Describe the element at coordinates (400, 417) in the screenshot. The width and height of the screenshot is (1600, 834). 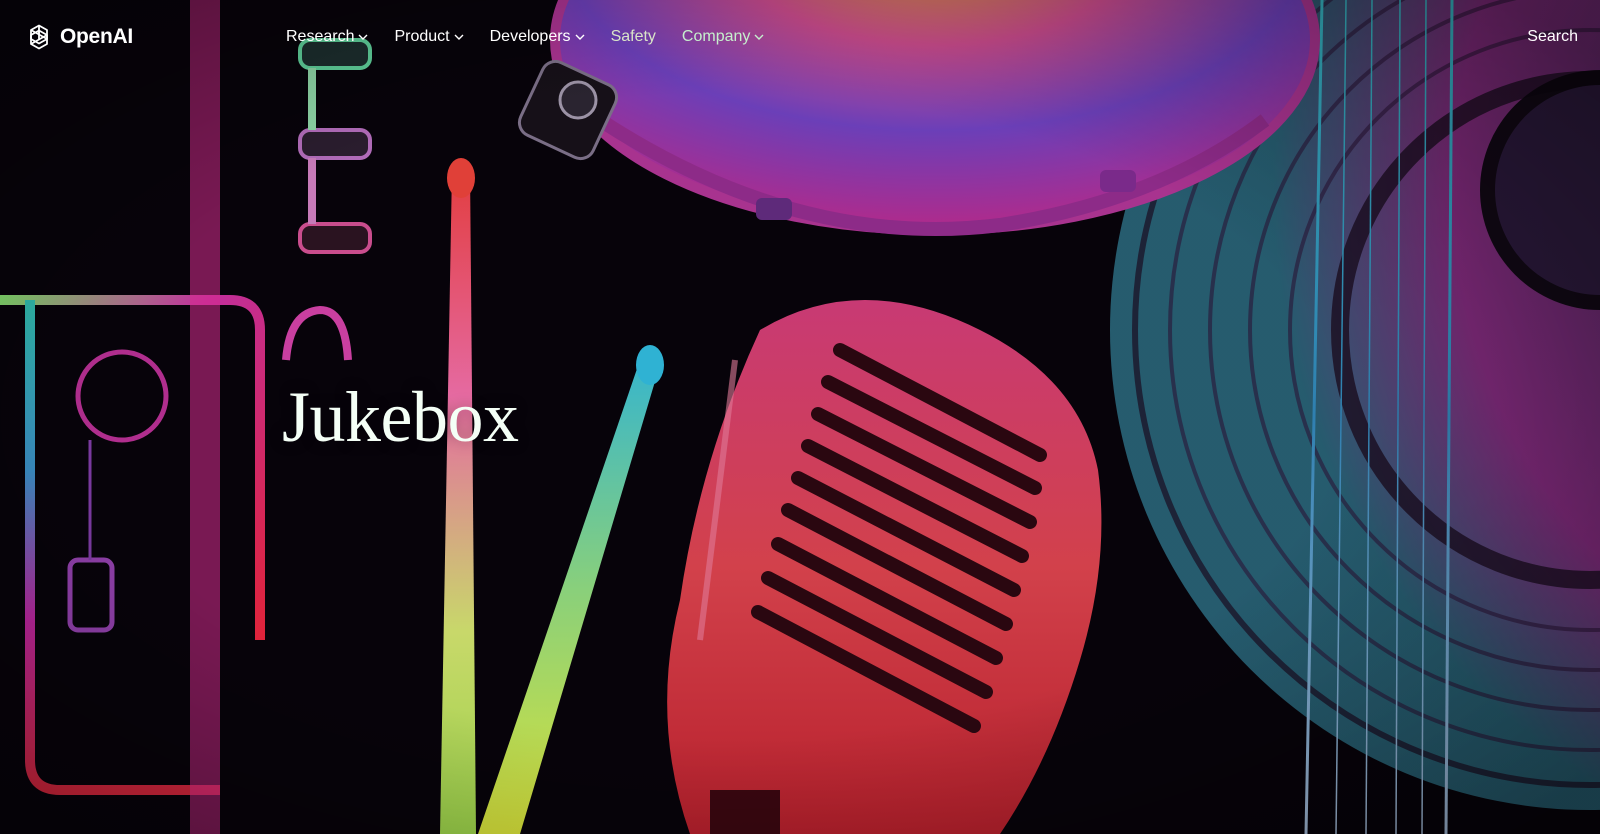
I see `page-title: Jukebox` at that location.